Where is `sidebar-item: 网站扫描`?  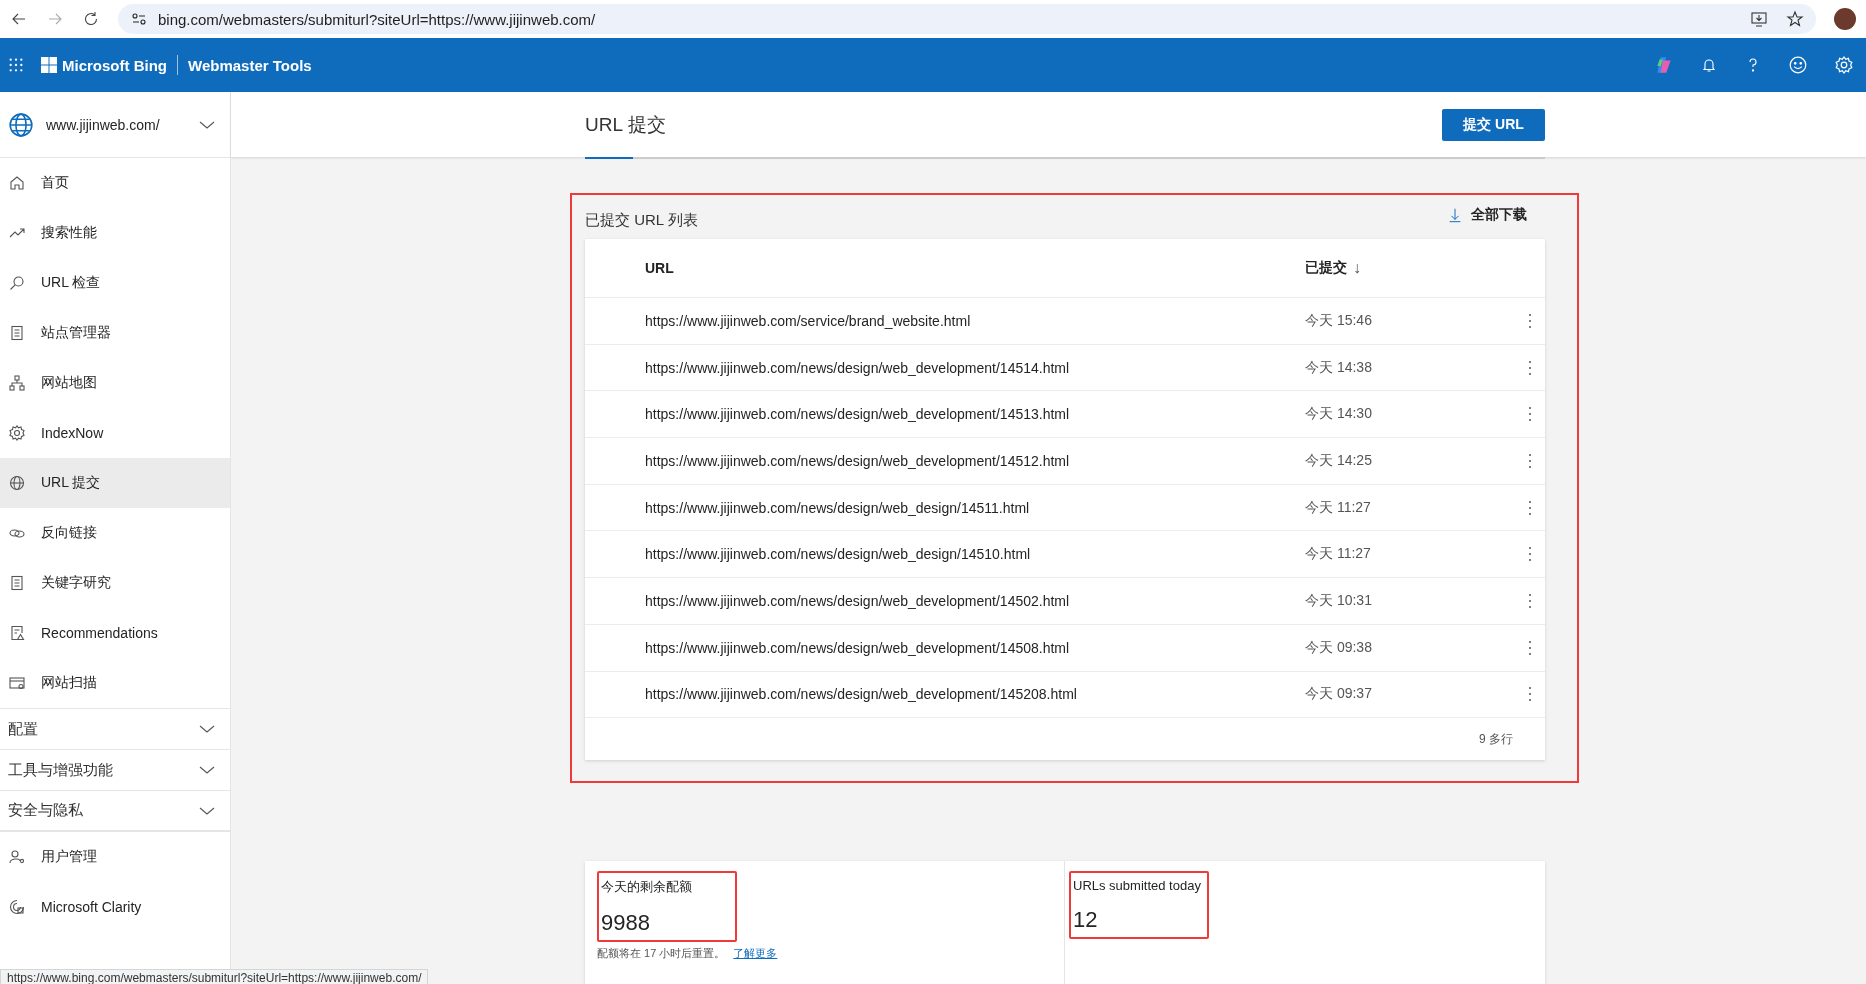
sidebar-item: 网站扫描 is located at coordinates (115, 683).